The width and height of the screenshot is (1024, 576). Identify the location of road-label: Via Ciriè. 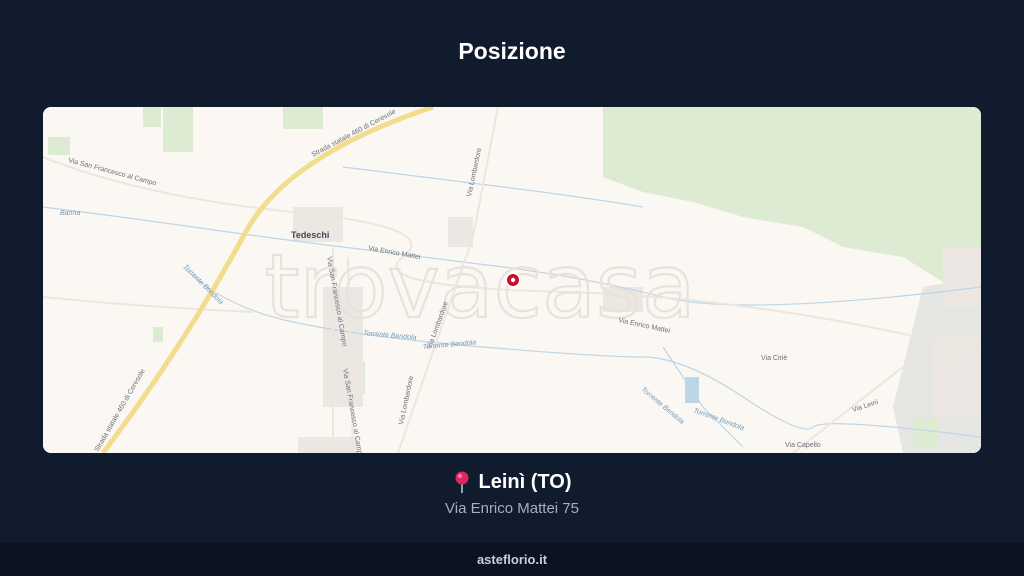
(774, 358).